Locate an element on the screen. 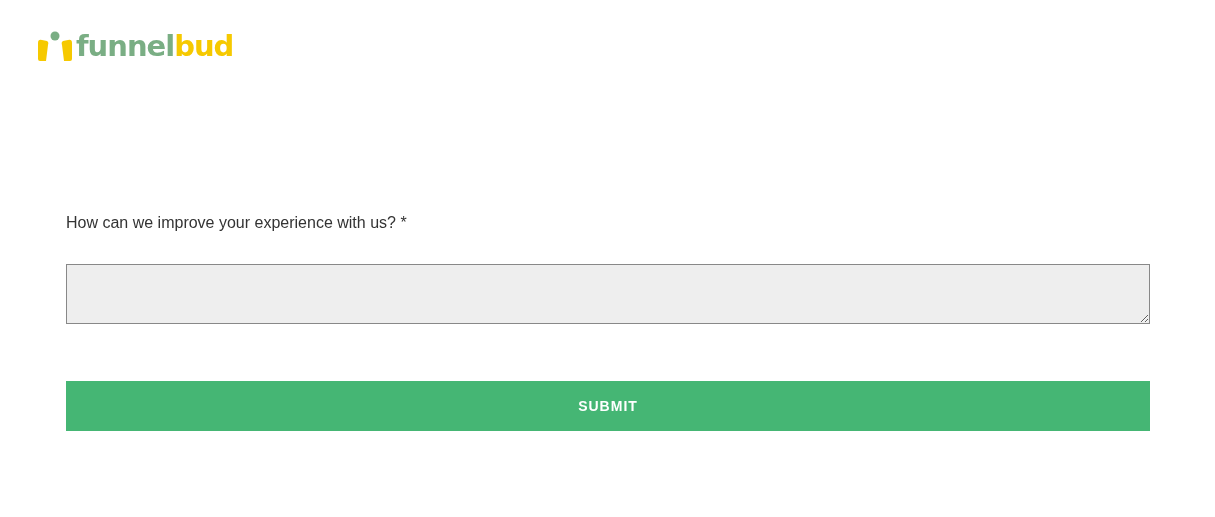 The image size is (1215, 517). question-label: How can we improve your experience with us? * is located at coordinates (237, 223).